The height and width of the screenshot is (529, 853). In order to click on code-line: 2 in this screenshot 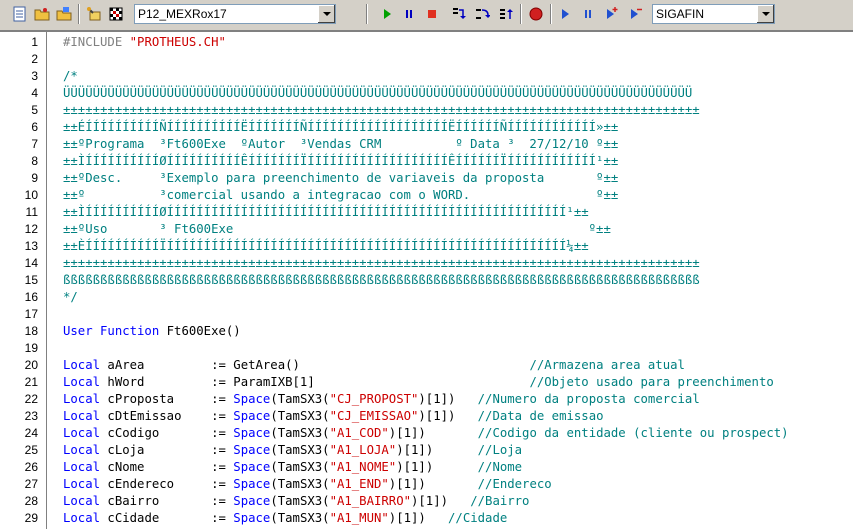, I will do `click(426, 59)`.